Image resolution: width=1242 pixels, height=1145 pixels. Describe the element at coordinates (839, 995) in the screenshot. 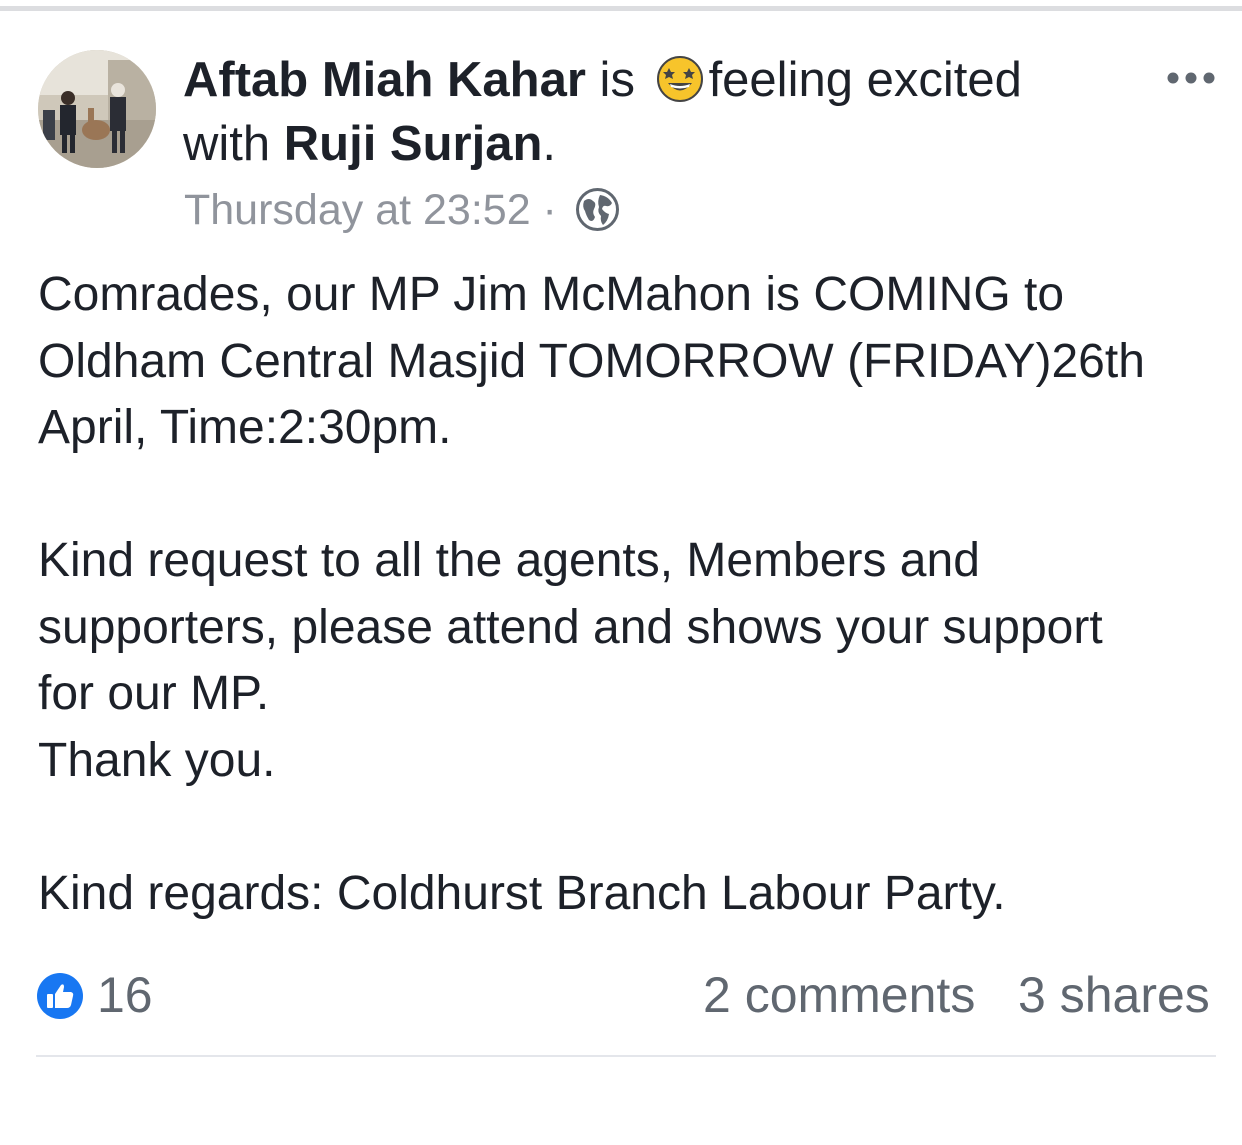

I see `comments-link: 2 comments` at that location.